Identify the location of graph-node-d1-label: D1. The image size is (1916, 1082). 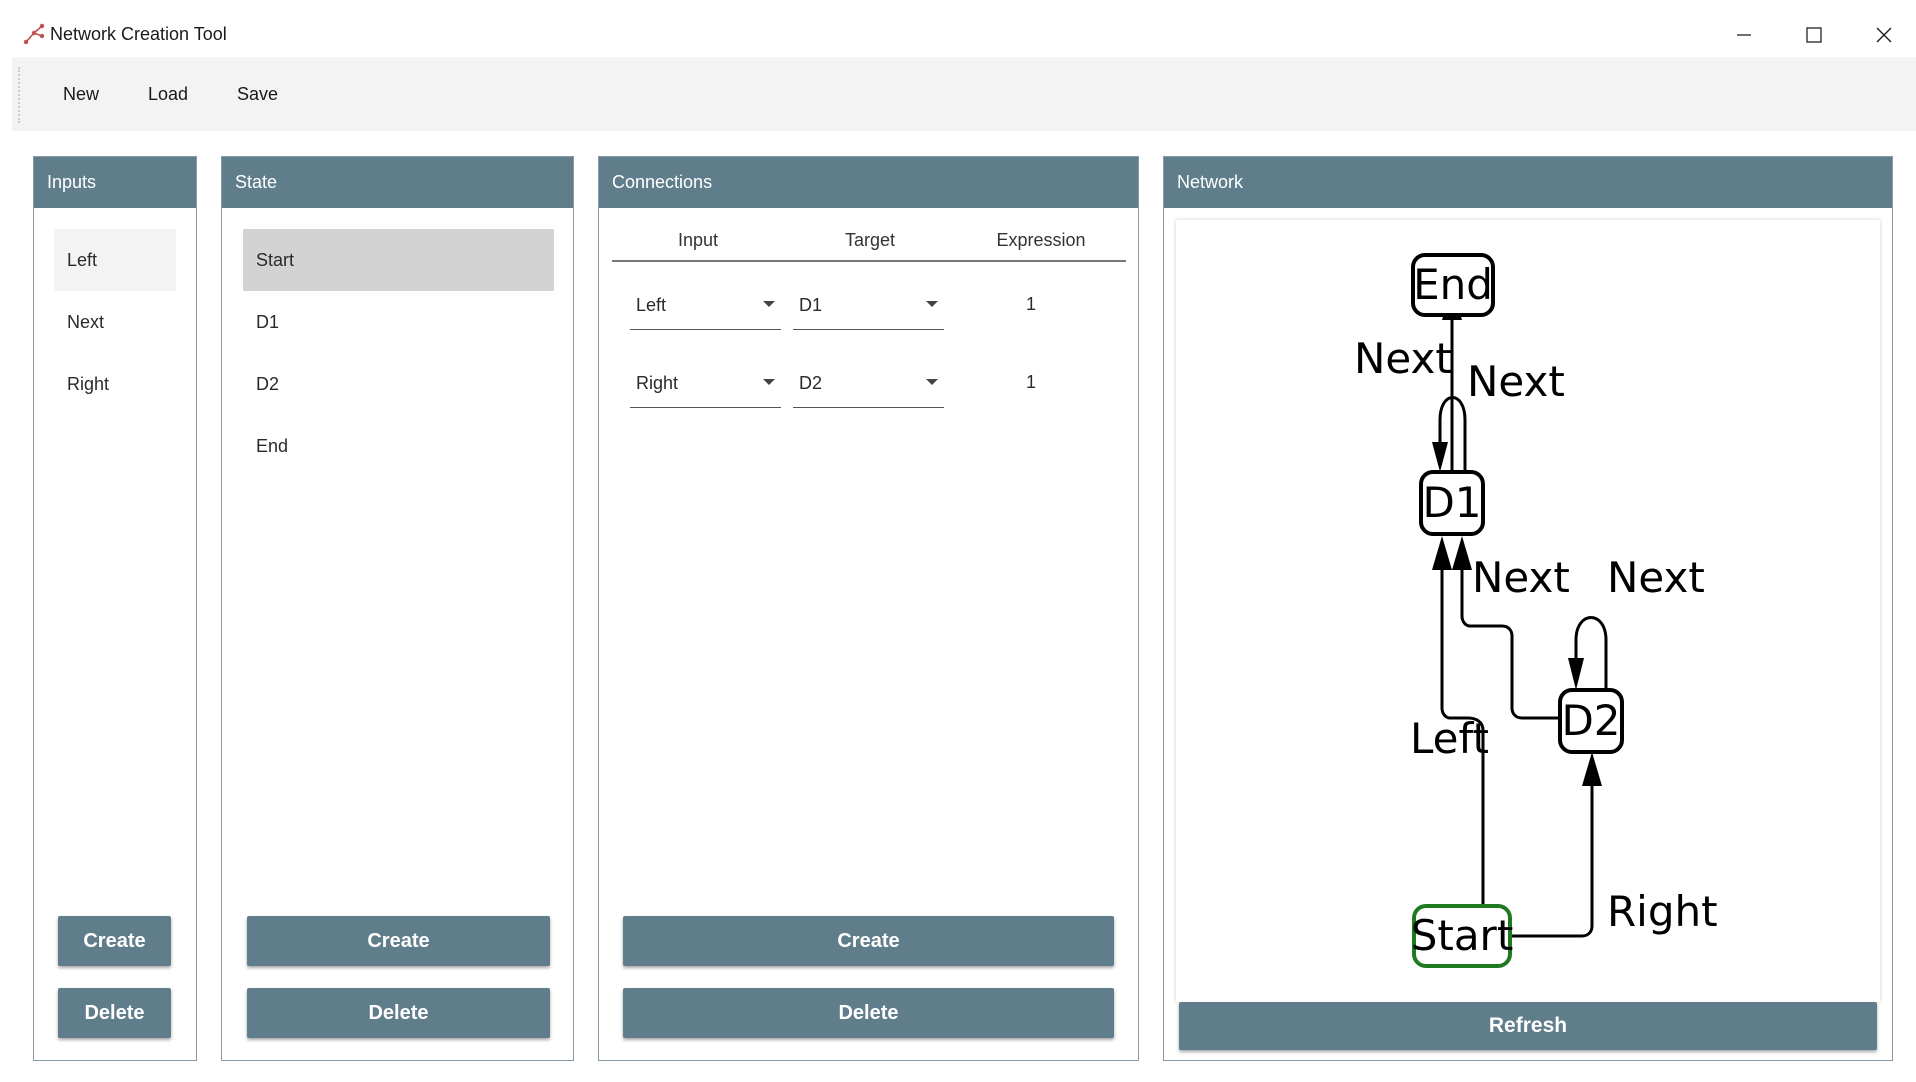
(1451, 502).